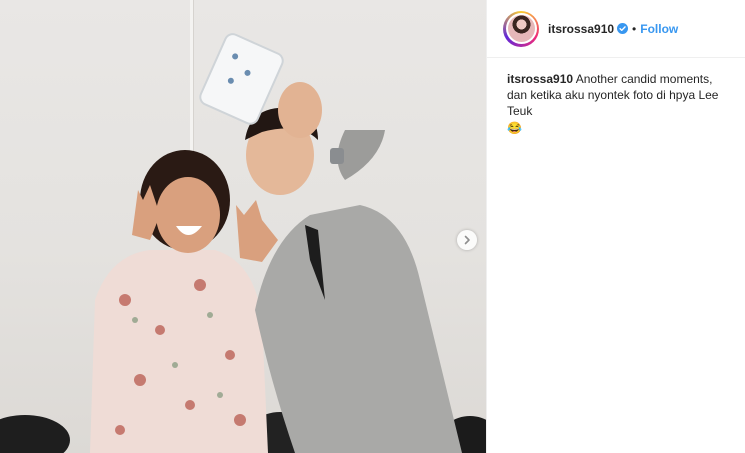  Describe the element at coordinates (514, 128) in the screenshot. I see `laughing-emoji-icon: 😂` at that location.